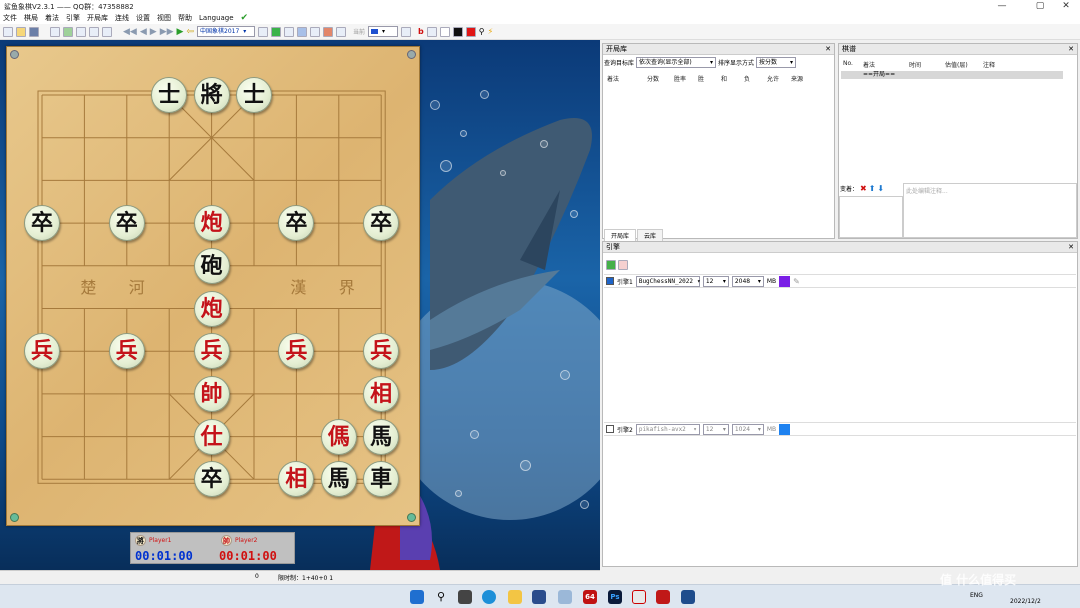 Image resolution: width=1080 pixels, height=608 pixels. Describe the element at coordinates (676, 62) in the screenshot. I see `query-select: 依次查询(显示全部) ▾` at that location.